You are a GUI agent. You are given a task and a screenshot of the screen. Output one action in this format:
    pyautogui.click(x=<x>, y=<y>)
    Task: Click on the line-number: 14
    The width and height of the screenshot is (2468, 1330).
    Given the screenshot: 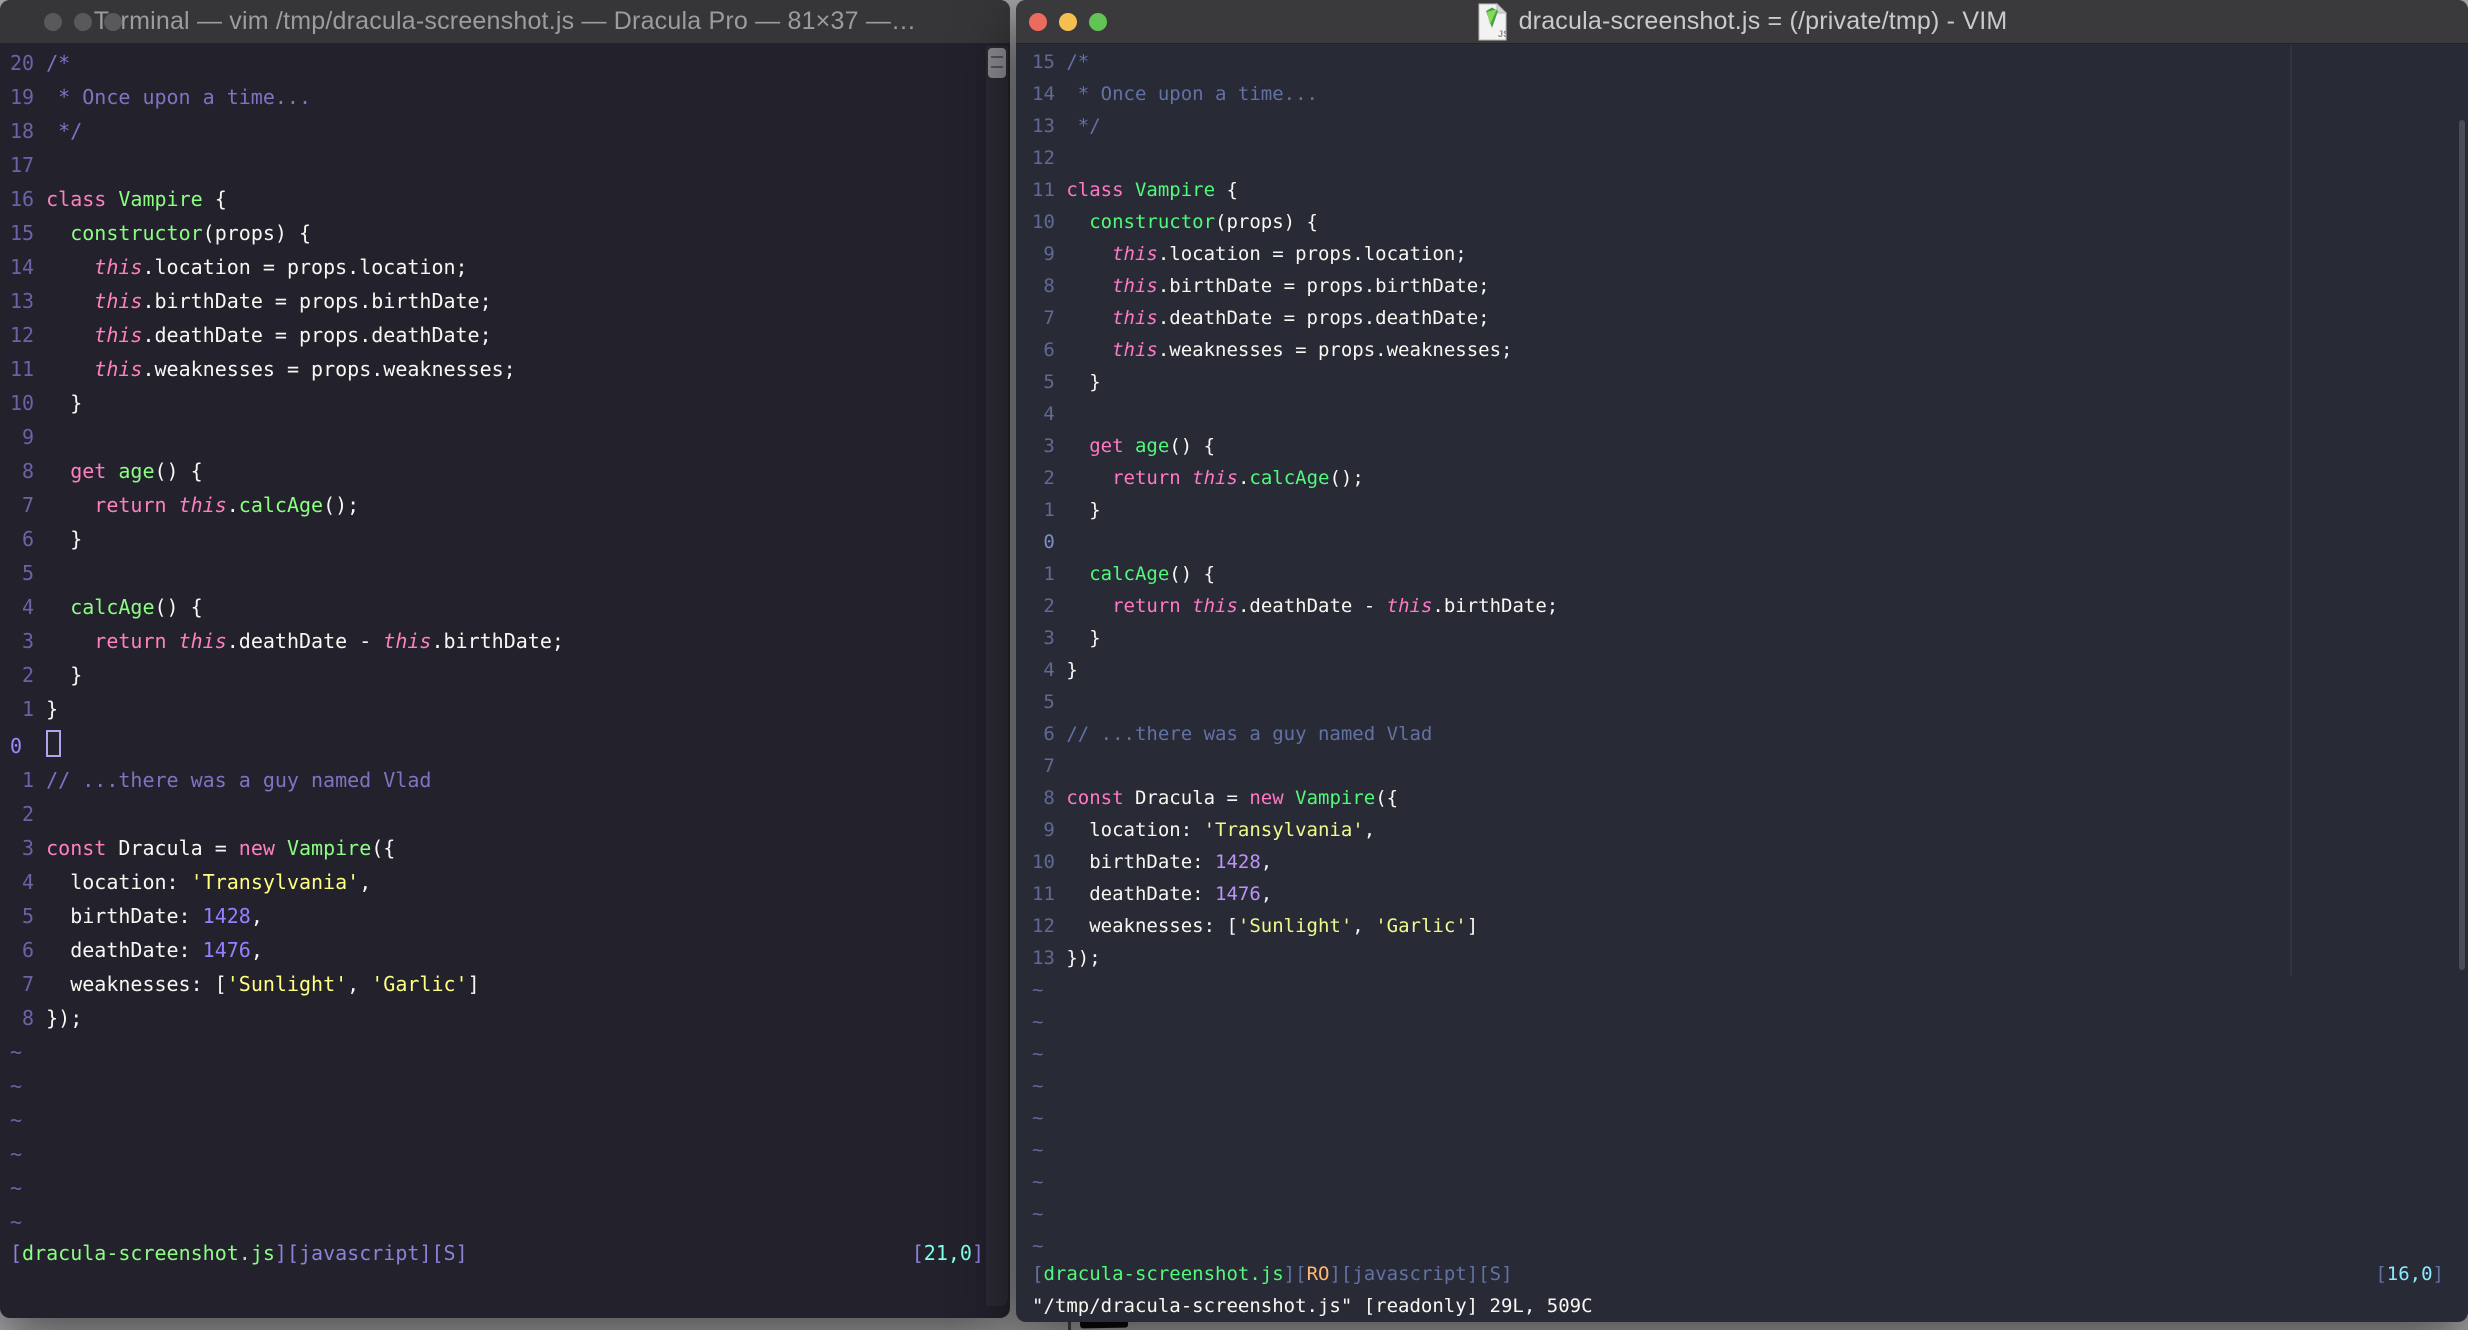 What is the action you would take?
    pyautogui.click(x=1043, y=94)
    